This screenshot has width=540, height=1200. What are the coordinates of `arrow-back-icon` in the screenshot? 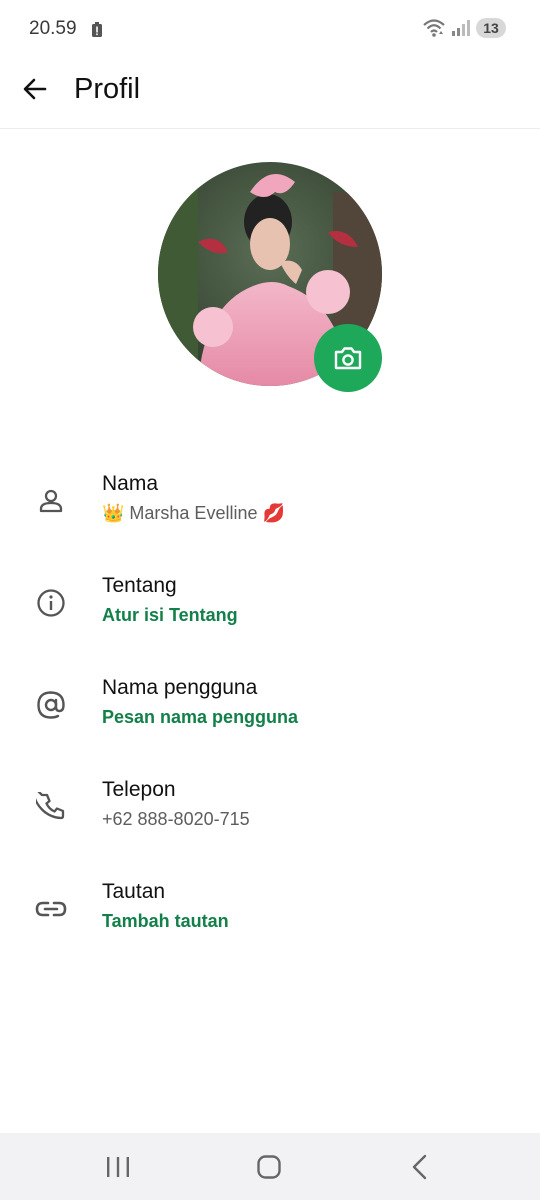 It's located at (35, 89).